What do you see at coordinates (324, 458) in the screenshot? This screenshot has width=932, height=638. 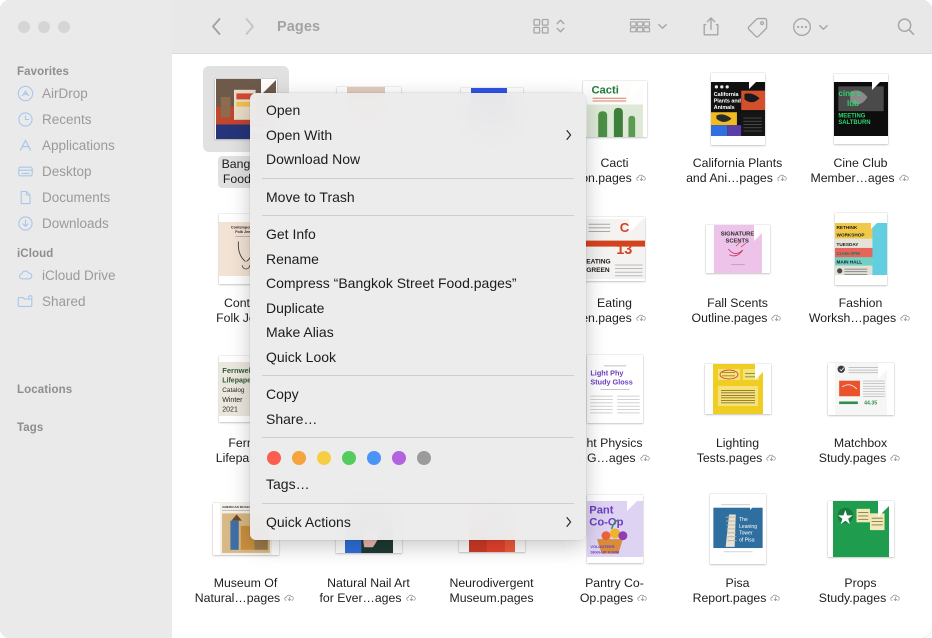 I see `tag-dot-yellow` at bounding box center [324, 458].